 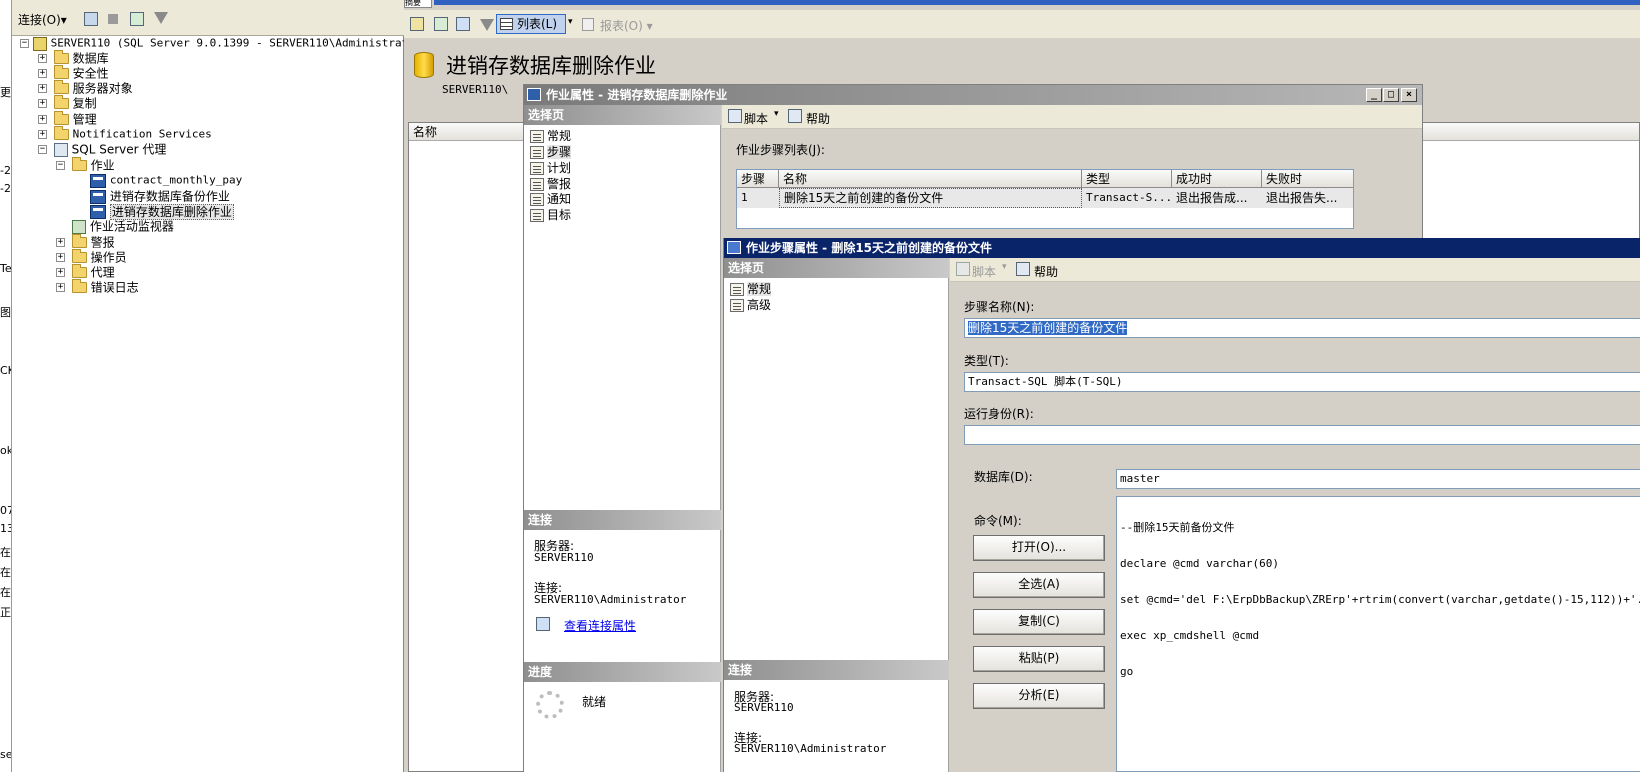 I want to click on summary-tab: 摘要, so click(x=418, y=4).